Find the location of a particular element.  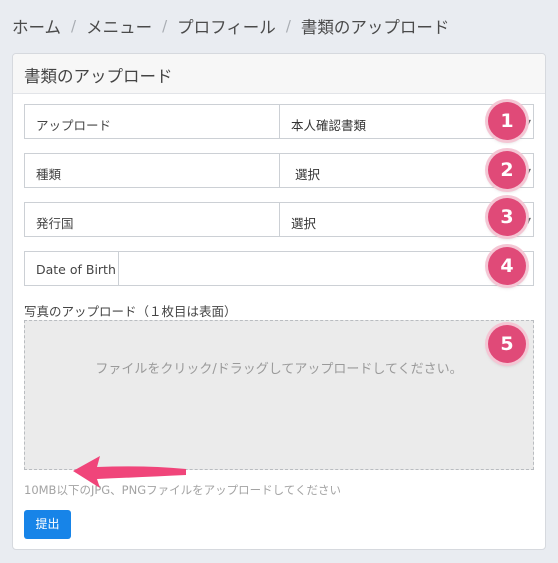

annotation-badge-4: 4 is located at coordinates (507, 266).